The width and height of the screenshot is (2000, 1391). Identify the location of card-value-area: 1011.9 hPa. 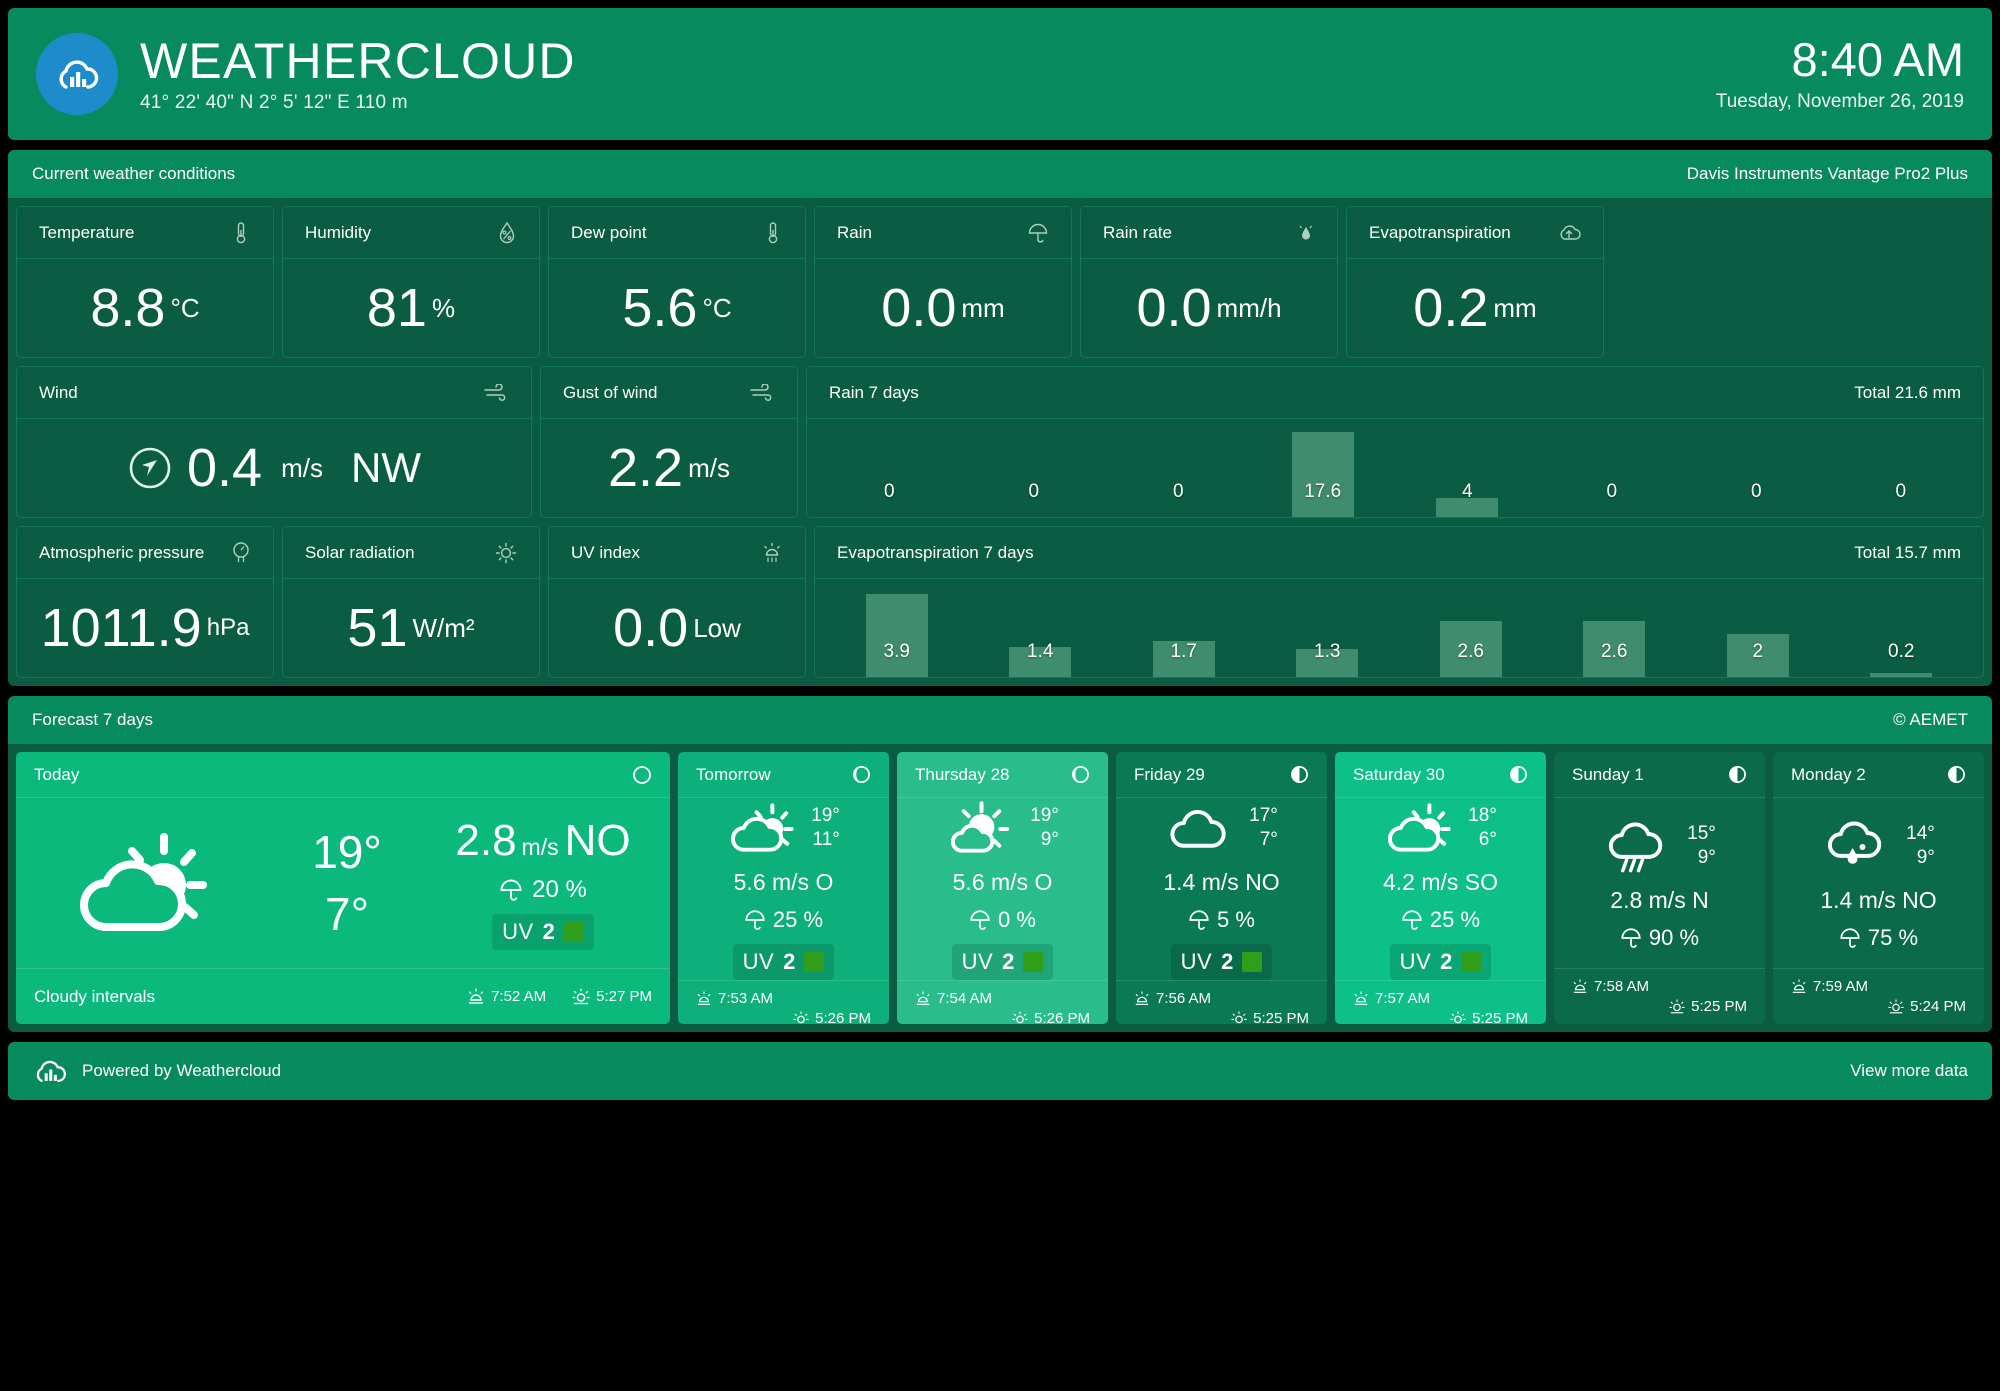
(145, 628).